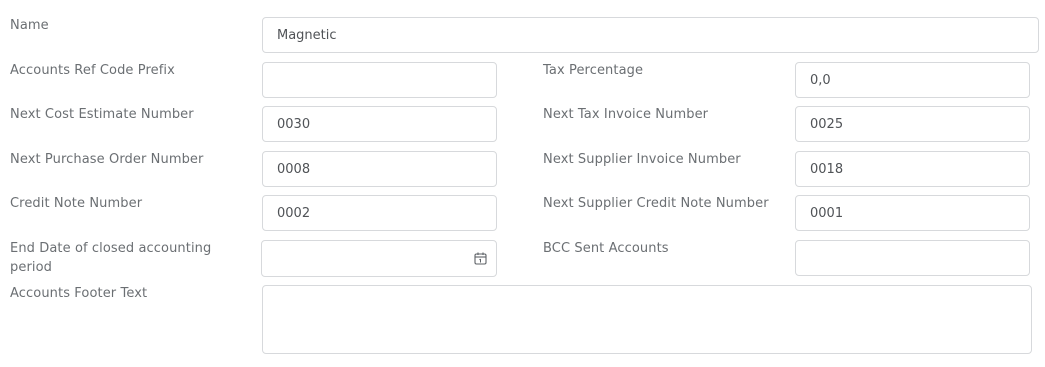  Describe the element at coordinates (656, 203) in the screenshot. I see `next-supplier-credit-note-number-label: Next Supplier Credit Note Number` at that location.